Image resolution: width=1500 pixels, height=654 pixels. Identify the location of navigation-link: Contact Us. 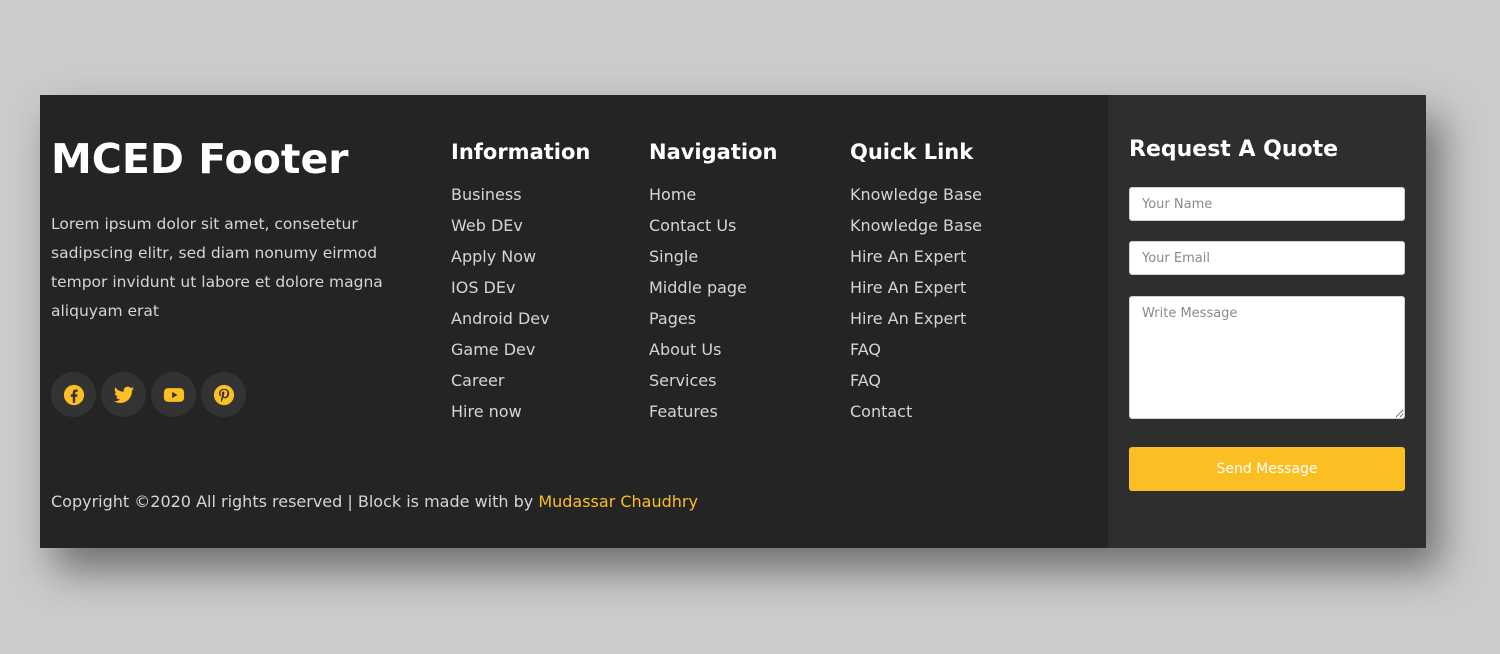
(713, 225).